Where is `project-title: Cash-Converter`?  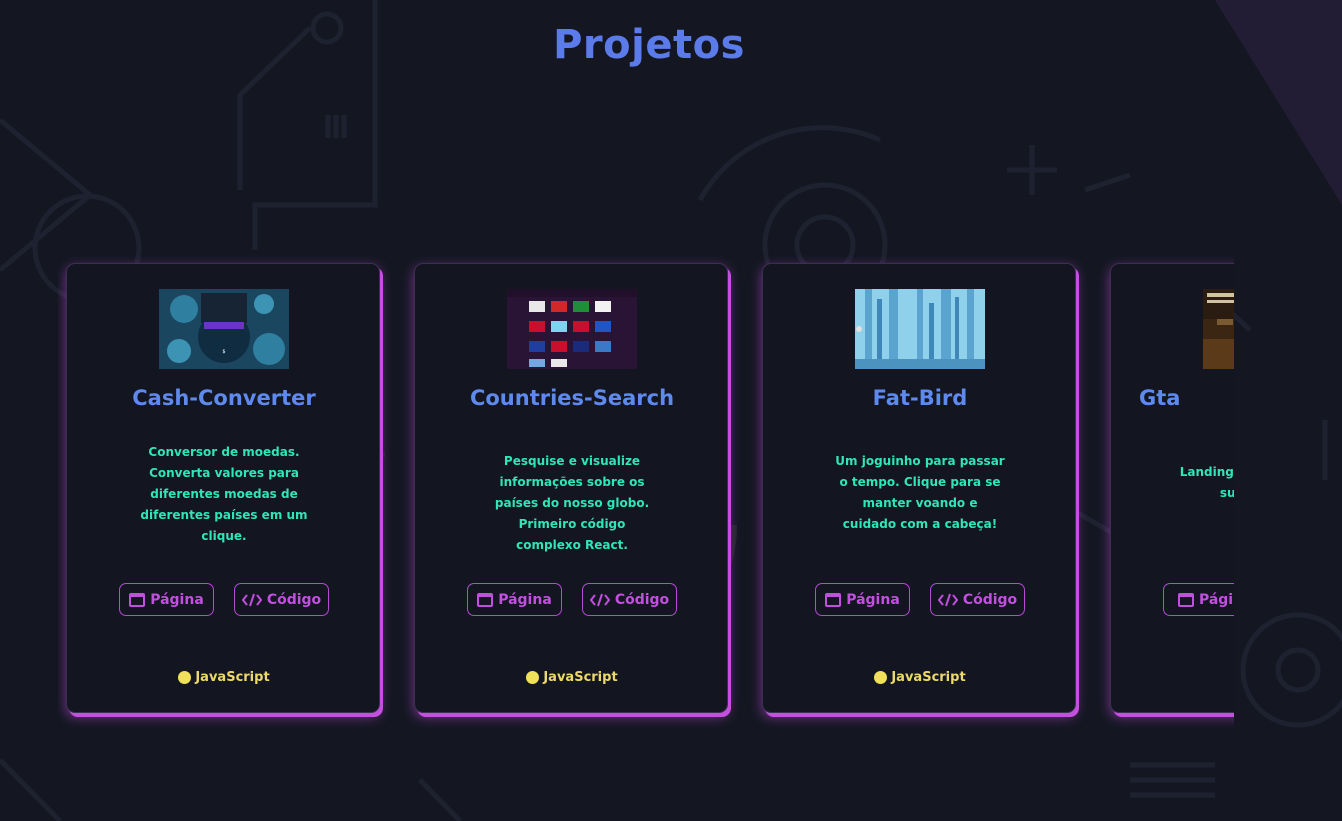 project-title: Cash-Converter is located at coordinates (224, 398).